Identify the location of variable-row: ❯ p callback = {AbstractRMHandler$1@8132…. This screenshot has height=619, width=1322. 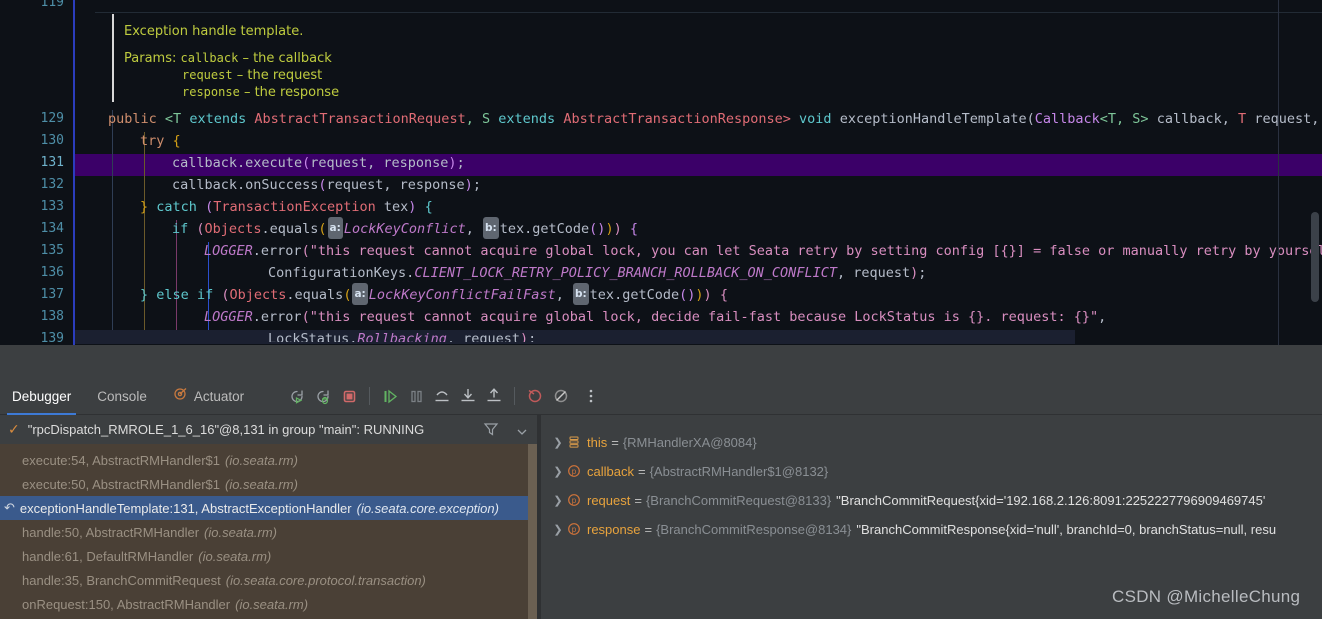
(931, 471).